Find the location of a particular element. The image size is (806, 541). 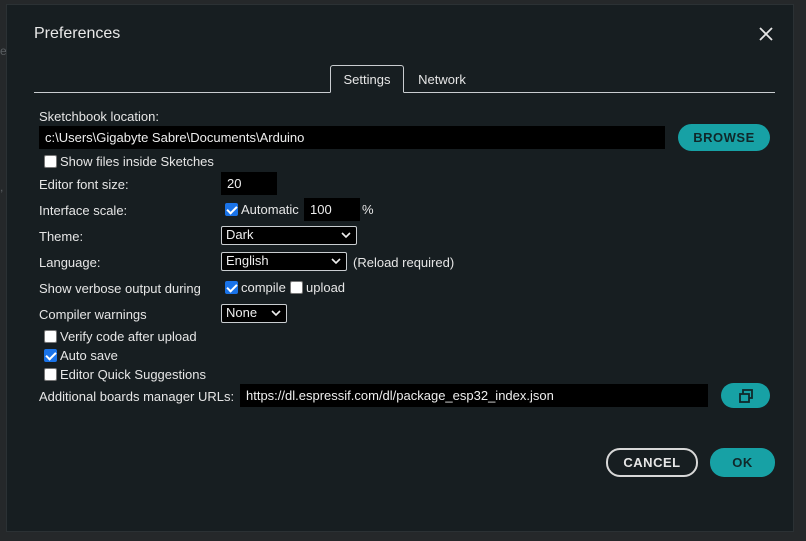

verify-upload-checkbox is located at coordinates (50, 336).